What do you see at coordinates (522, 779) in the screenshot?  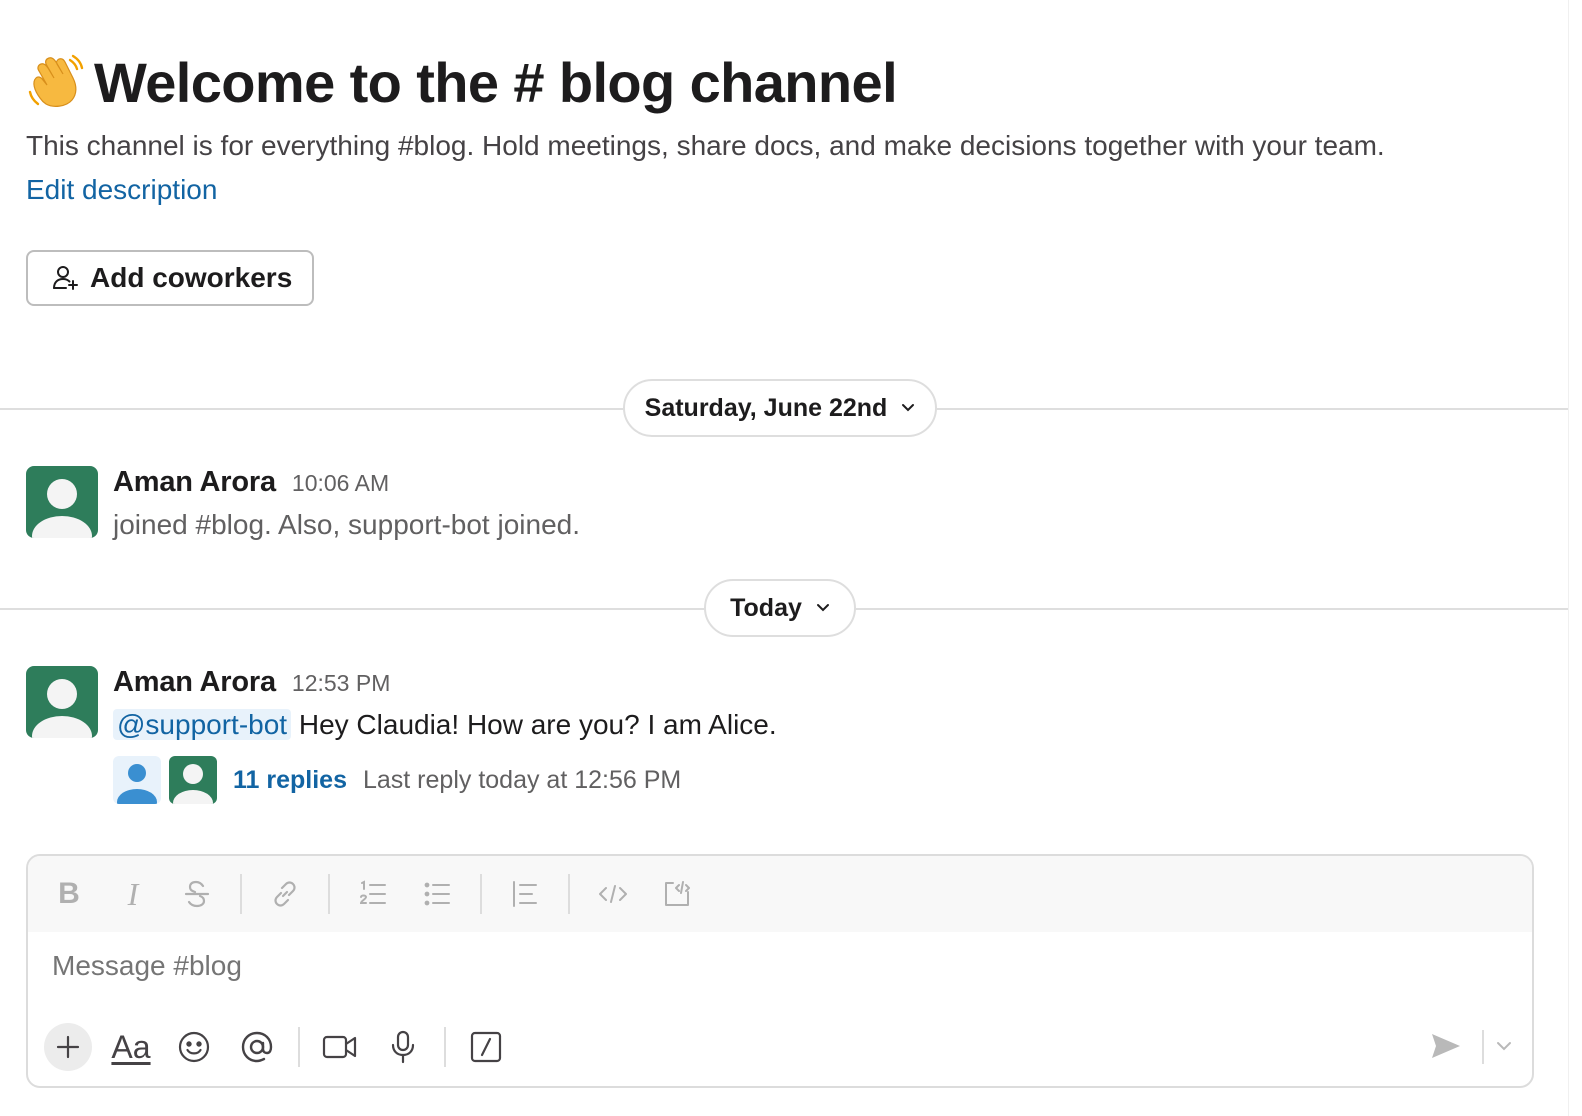 I see `thread-last-reply: Last reply today at 12:56 PM` at bounding box center [522, 779].